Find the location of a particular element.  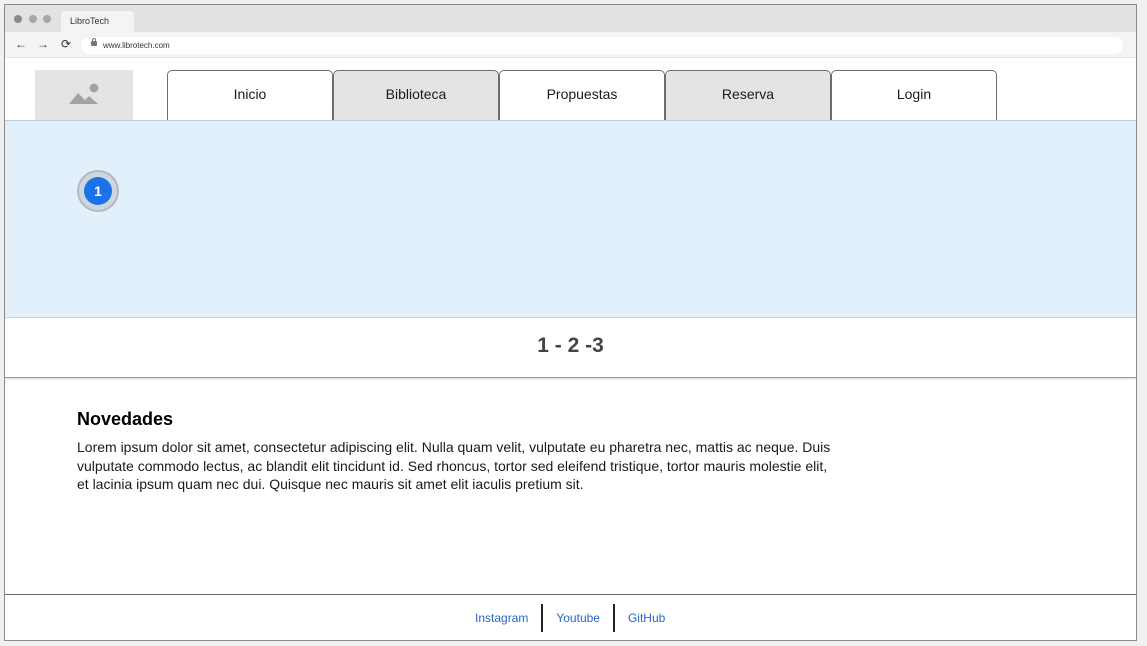

github-link: GitHub is located at coordinates (646, 618).